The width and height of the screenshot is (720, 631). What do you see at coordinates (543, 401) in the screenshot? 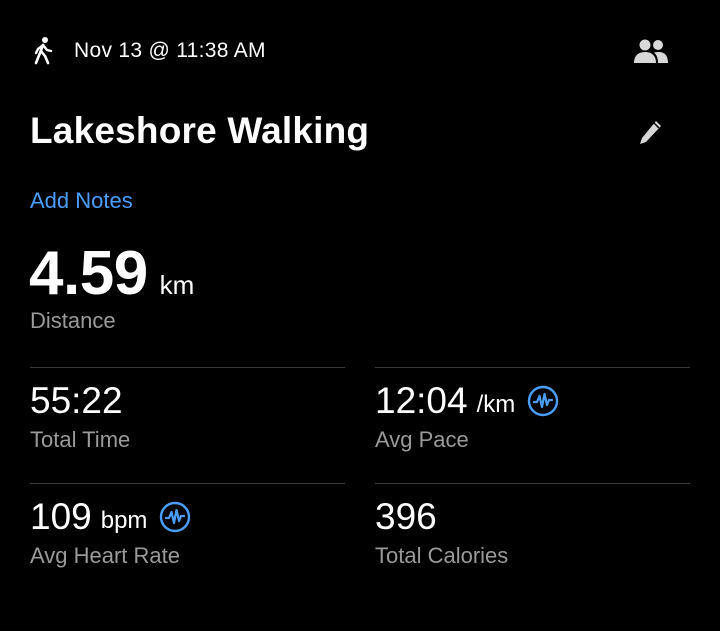
I see `pace-graph-icon` at bounding box center [543, 401].